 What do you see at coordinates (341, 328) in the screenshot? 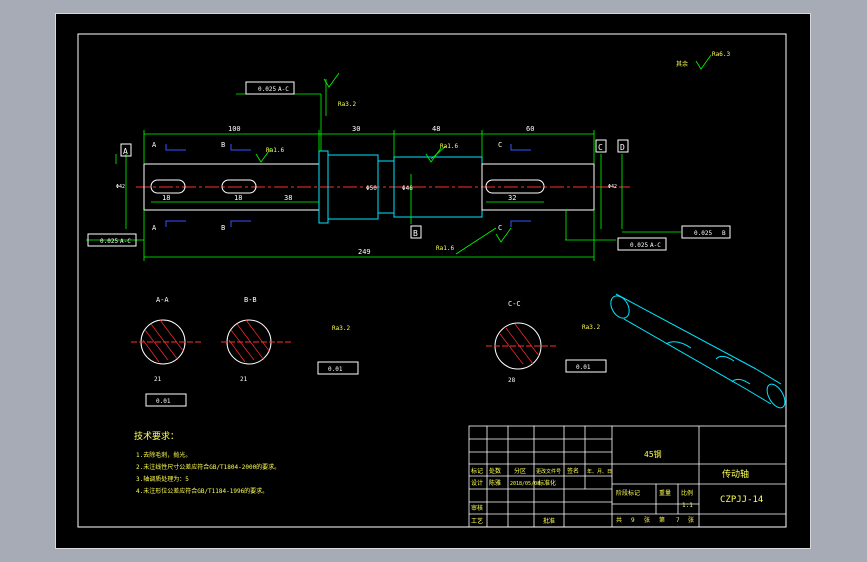
I see `section-ra-bb: Ra3.2` at bounding box center [341, 328].